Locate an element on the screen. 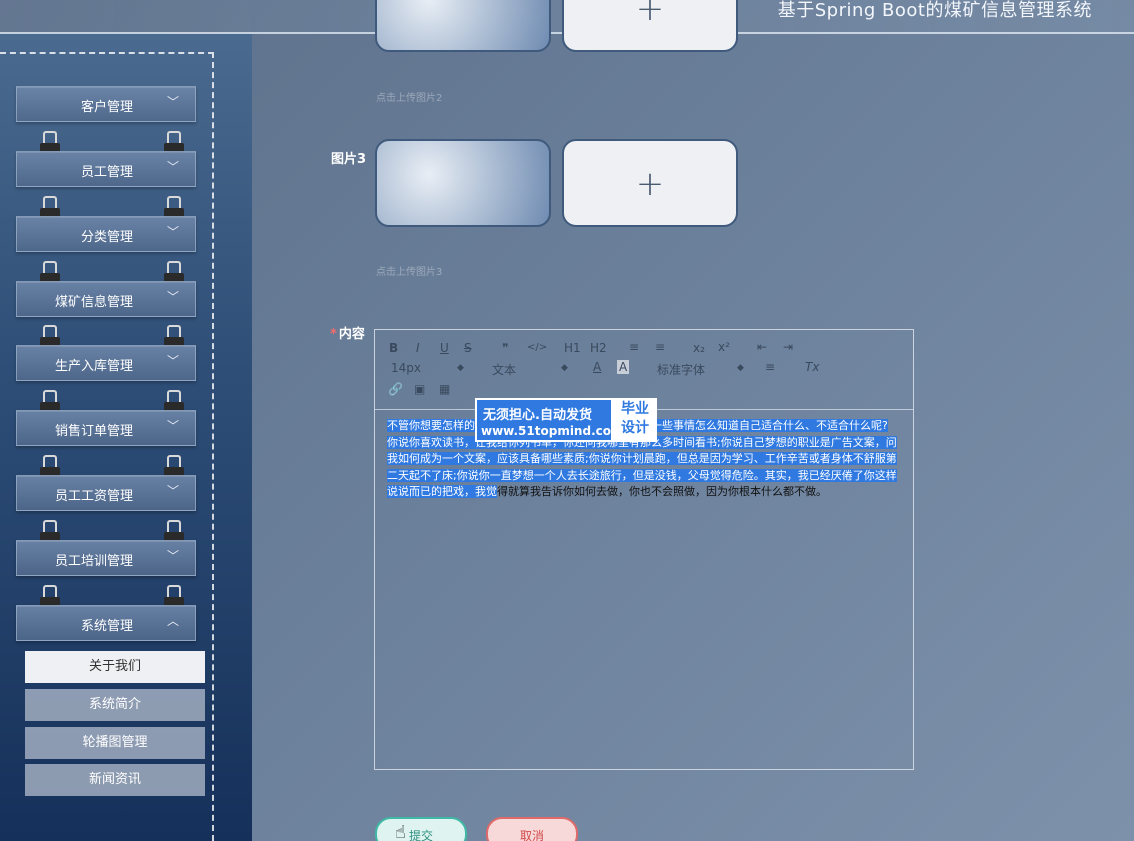 The width and height of the screenshot is (1134, 841). image-icon: ▣ is located at coordinates (419, 389).